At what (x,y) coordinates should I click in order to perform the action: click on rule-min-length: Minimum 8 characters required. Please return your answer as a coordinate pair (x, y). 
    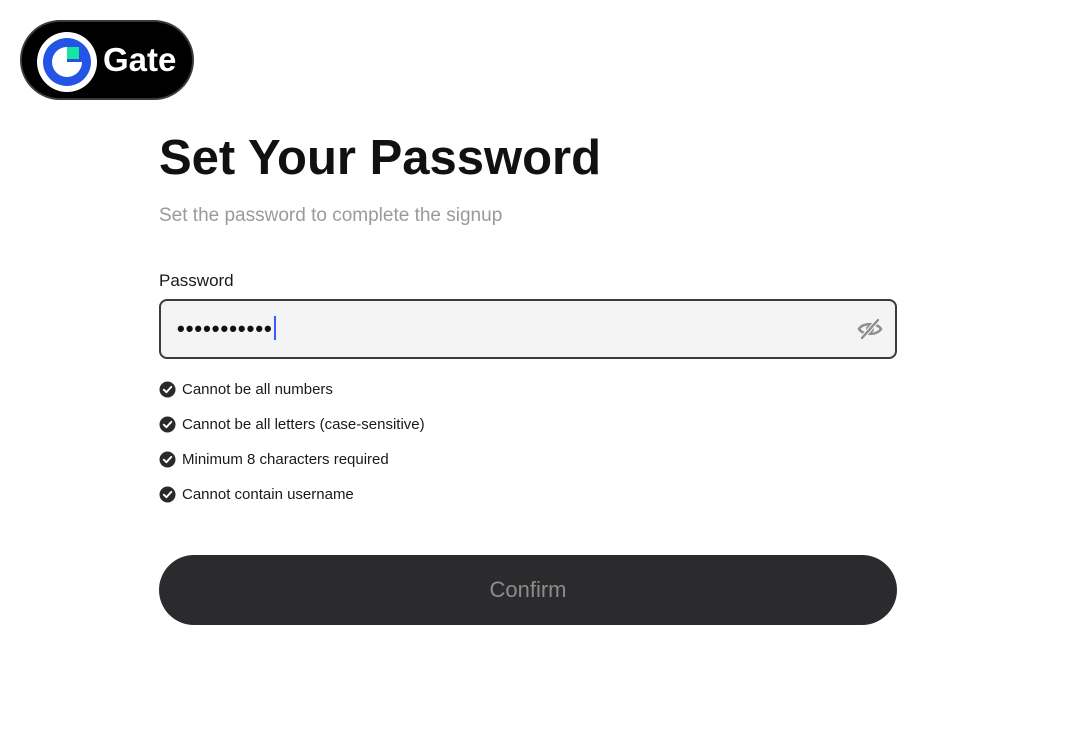
    Looking at the image, I should click on (292, 459).